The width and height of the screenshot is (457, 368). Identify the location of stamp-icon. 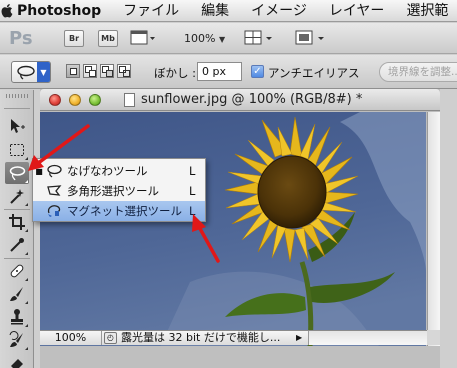
(17, 317).